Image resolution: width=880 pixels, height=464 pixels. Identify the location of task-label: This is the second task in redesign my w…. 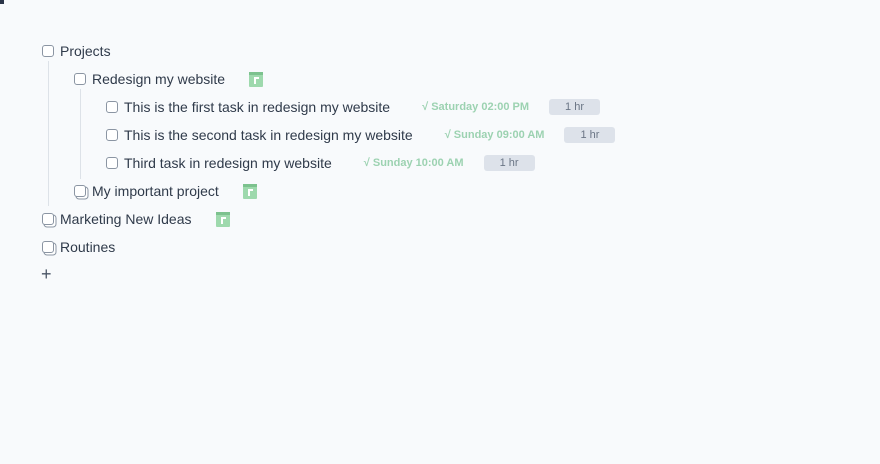
(268, 135).